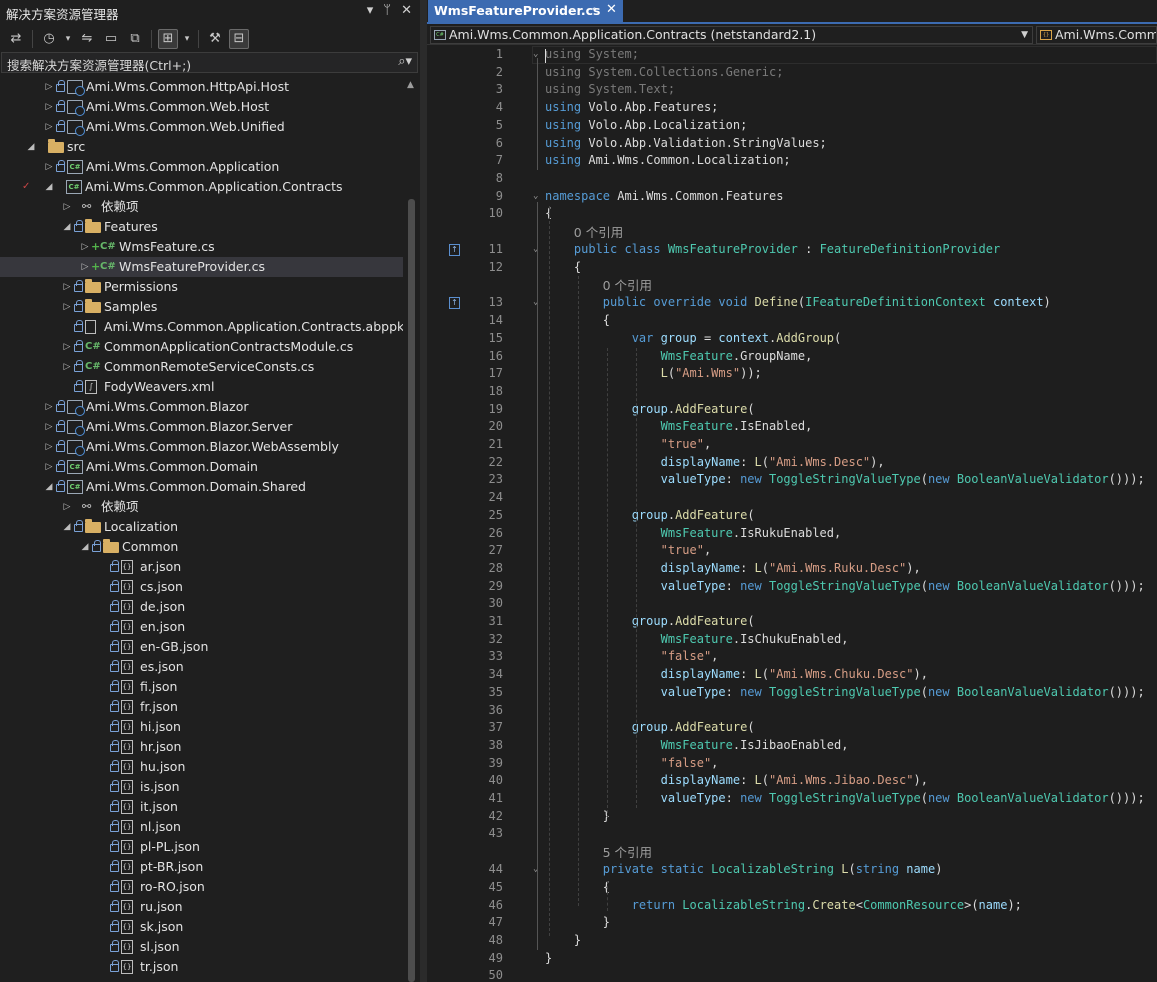  Describe the element at coordinates (201, 767) in the screenshot. I see `tree-item: {} hu.json` at that location.